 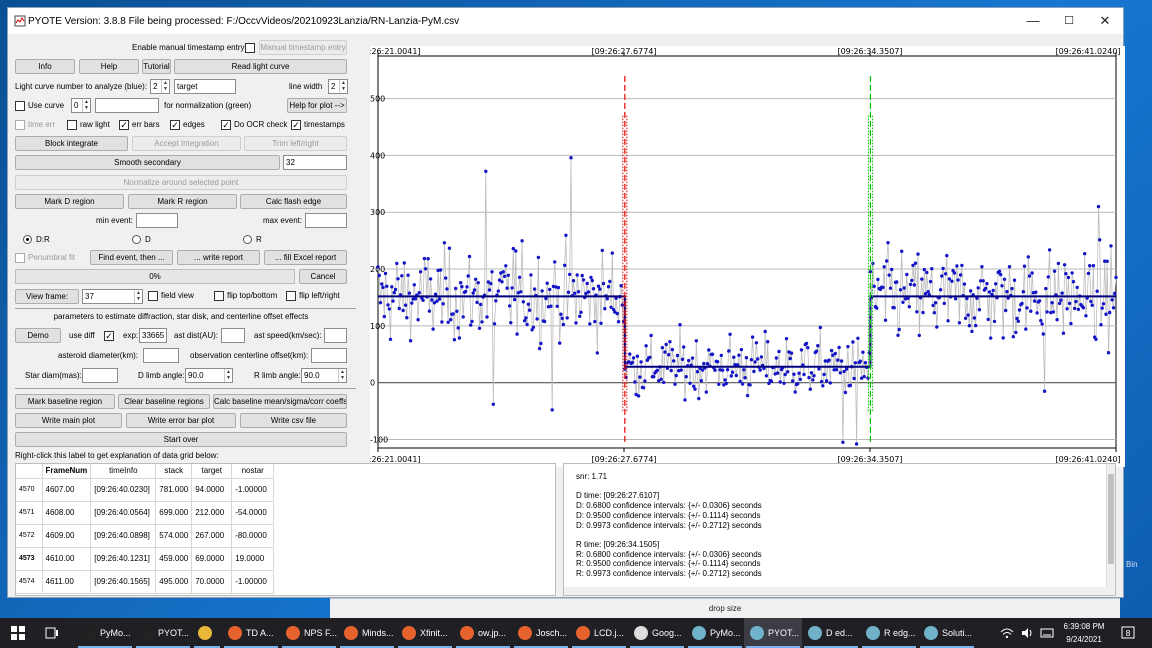 What do you see at coordinates (1033, 21) in the screenshot?
I see `minimize-button: —` at bounding box center [1033, 21].